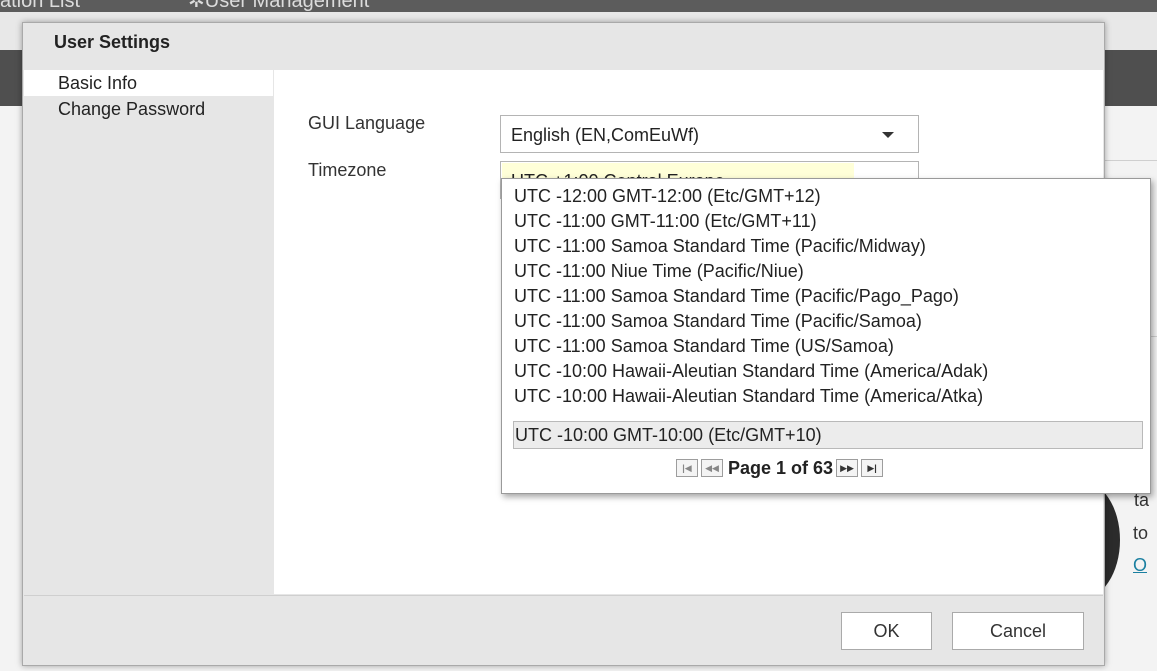 This screenshot has height=671, width=1157. I want to click on dropdown-pager: |◀ ◀◀ Page 1 of 63 ▶▶ ▶|, so click(781, 468).